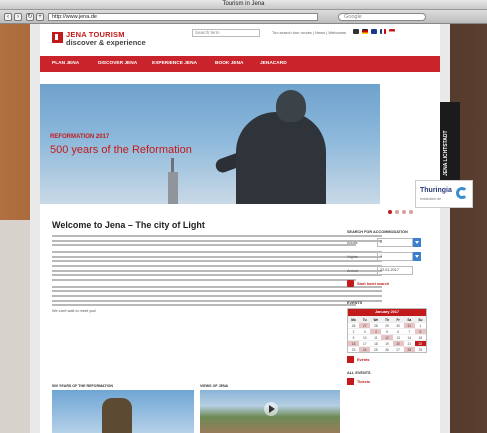 This screenshot has height=433, width=487. I want to click on site-search-input: Search term, so click(226, 33).